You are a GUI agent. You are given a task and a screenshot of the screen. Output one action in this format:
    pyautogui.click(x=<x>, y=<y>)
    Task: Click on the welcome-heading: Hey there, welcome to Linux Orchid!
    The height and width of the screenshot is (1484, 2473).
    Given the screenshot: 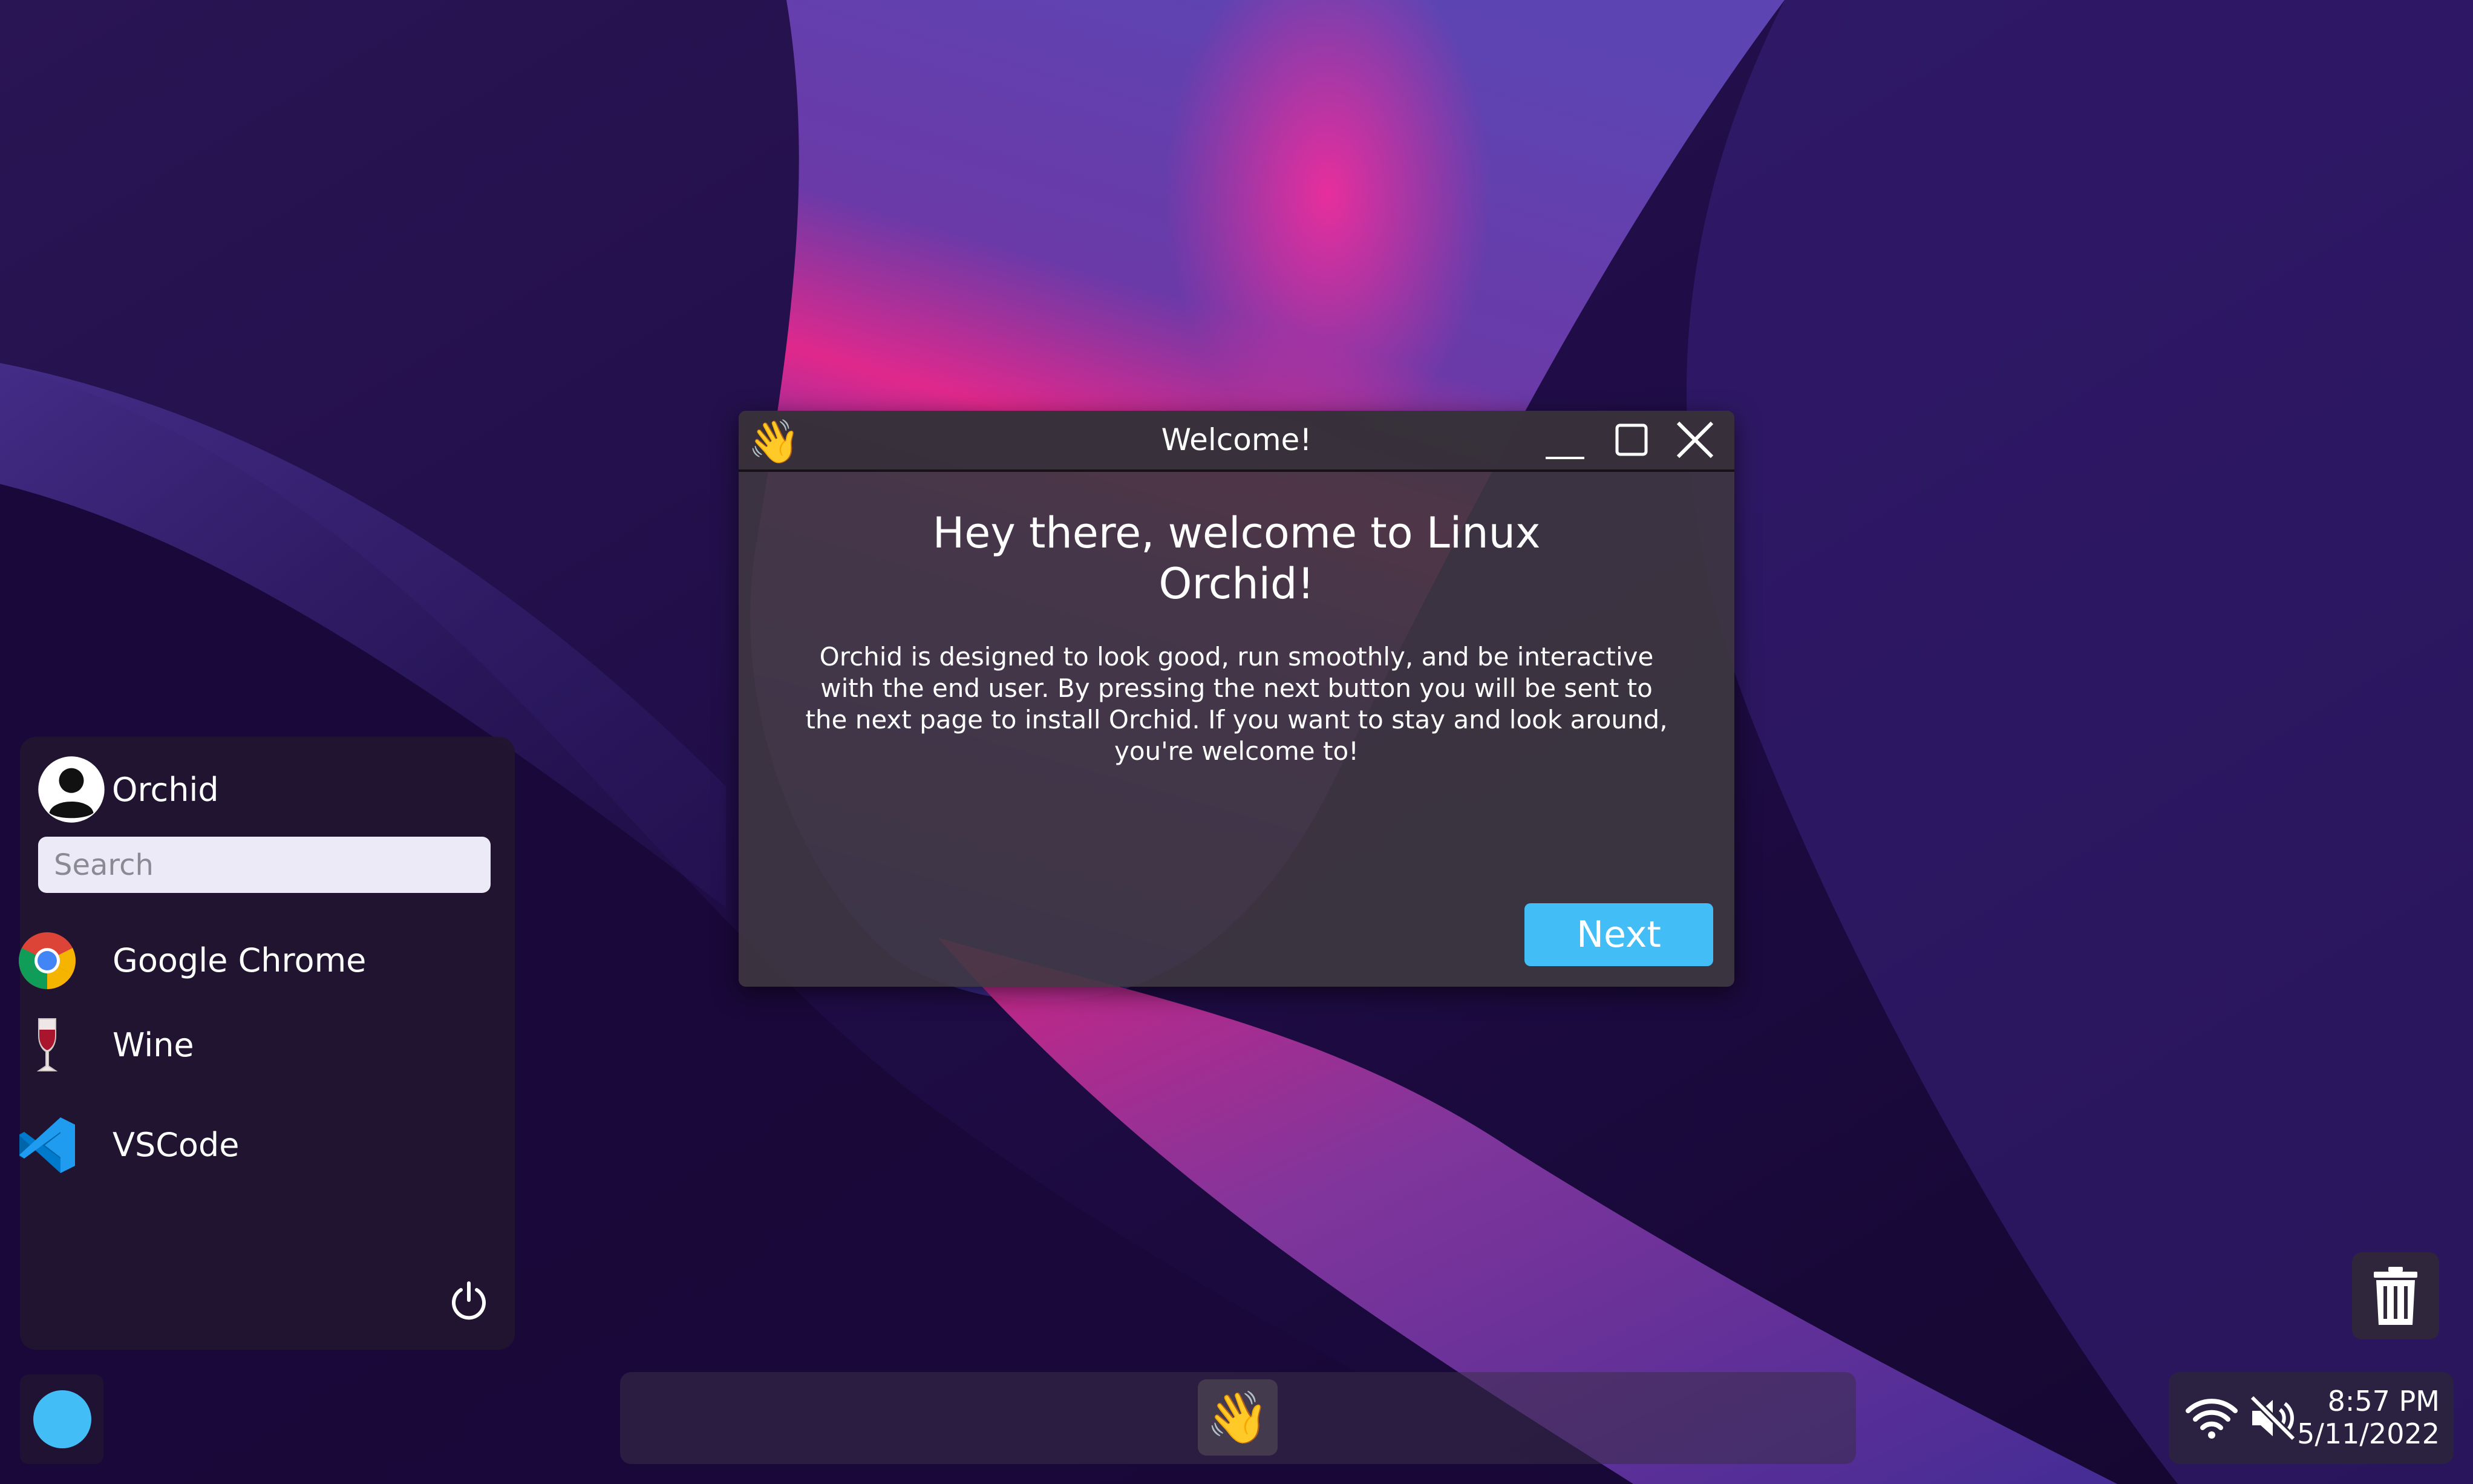 What is the action you would take?
    pyautogui.click(x=1236, y=558)
    